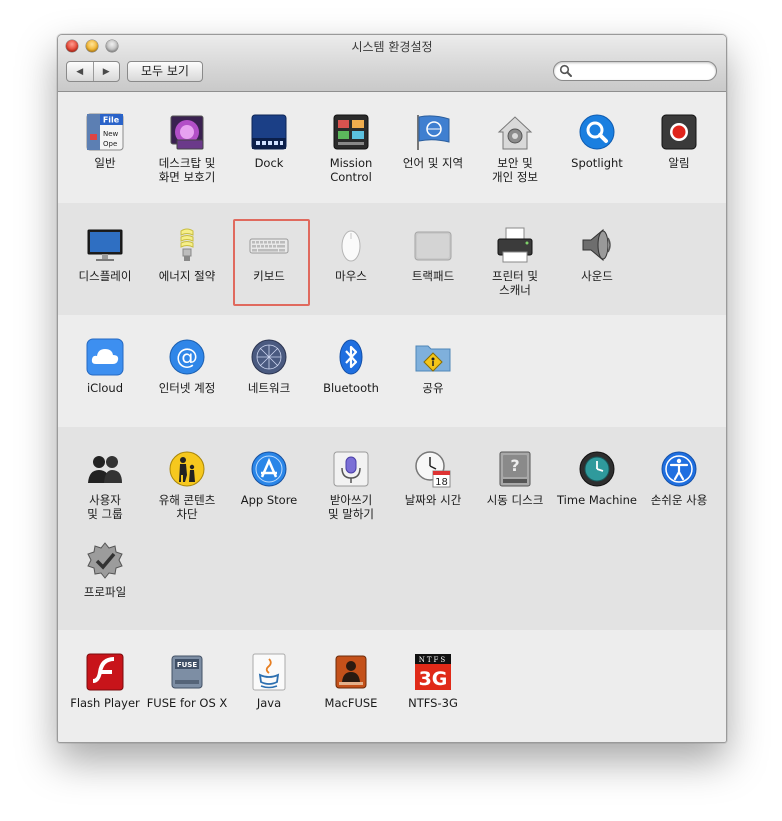 This screenshot has height=821, width=782. Describe the element at coordinates (433, 703) in the screenshot. I see `pref-ntfs-3g-label: NTFS-3G` at that location.